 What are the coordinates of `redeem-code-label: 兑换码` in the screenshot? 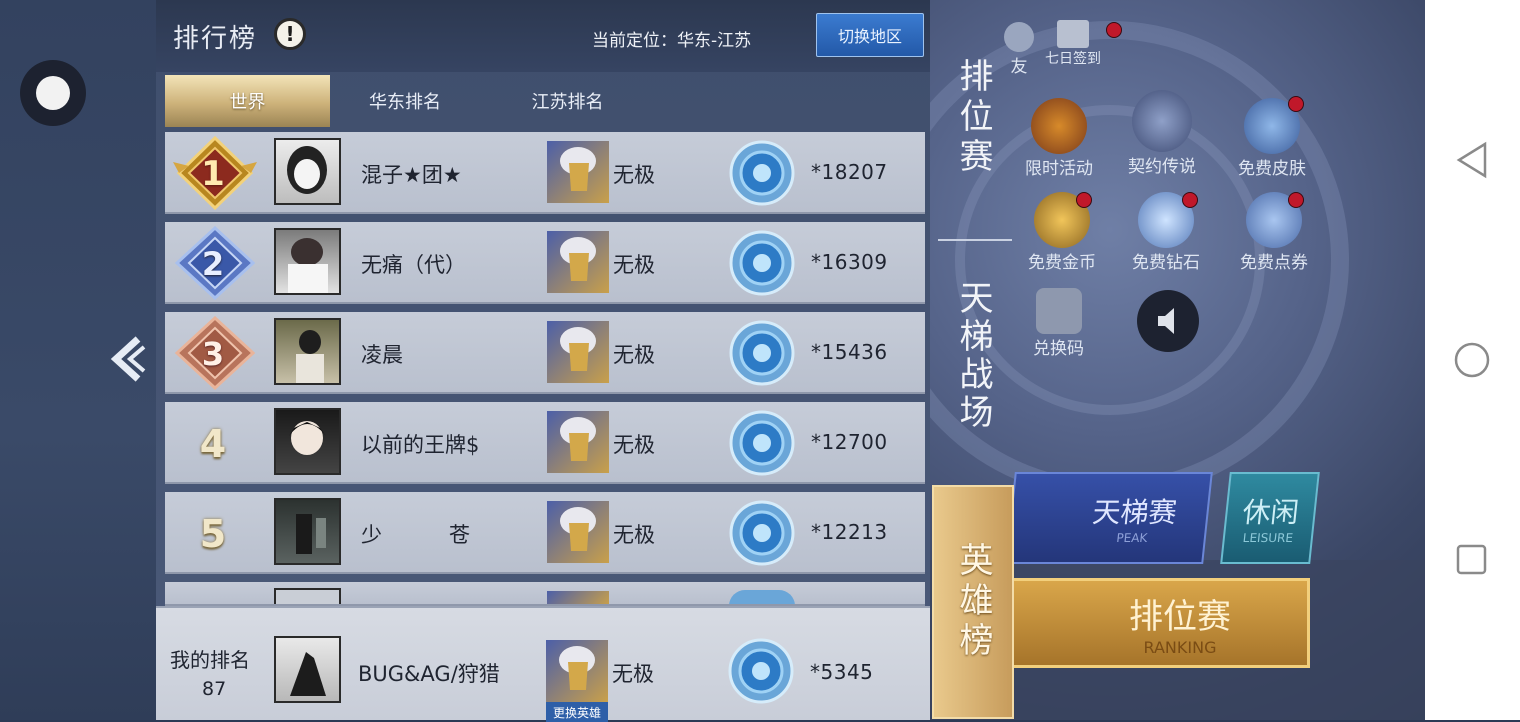 It's located at (1058, 349).